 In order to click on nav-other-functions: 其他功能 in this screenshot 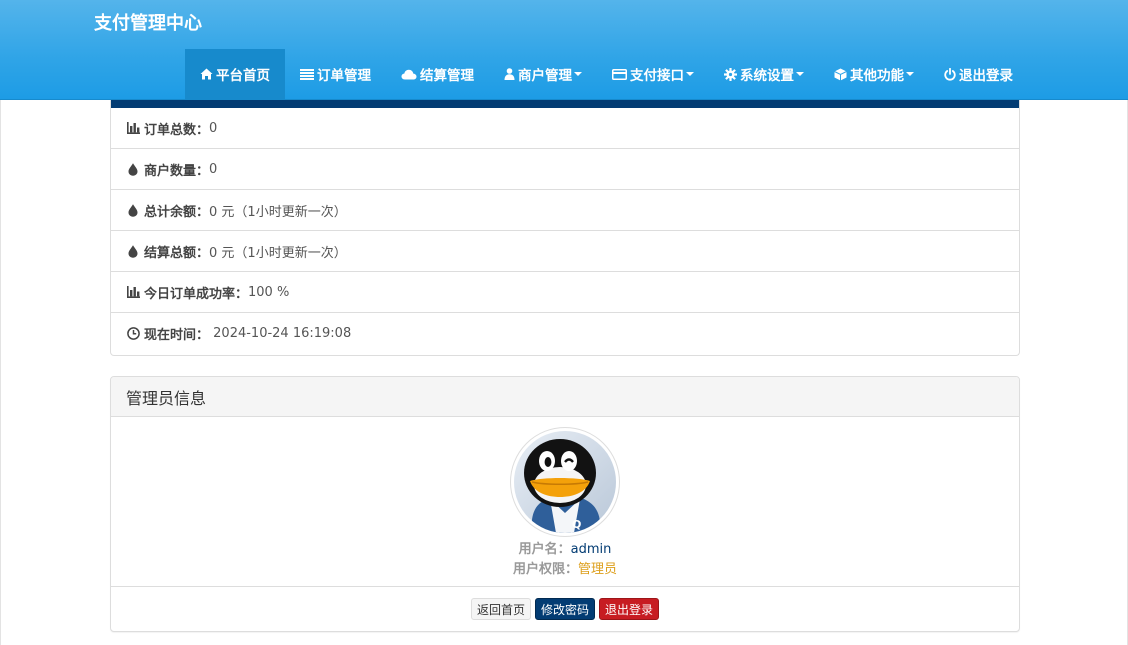, I will do `click(874, 74)`.